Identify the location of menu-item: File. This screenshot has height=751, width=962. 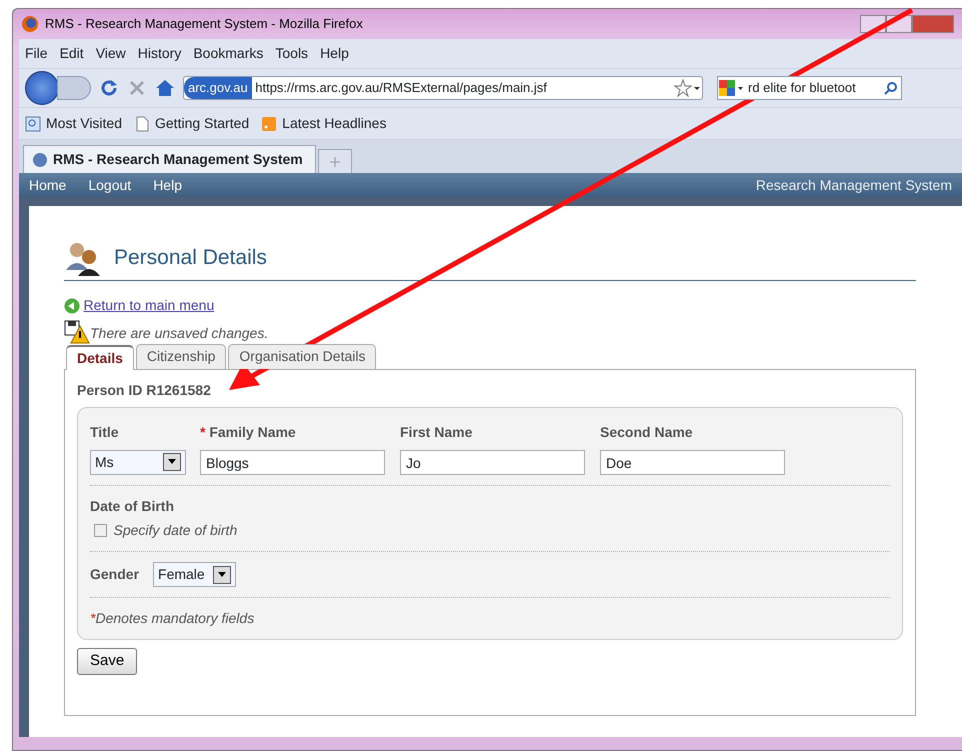
(36, 53).